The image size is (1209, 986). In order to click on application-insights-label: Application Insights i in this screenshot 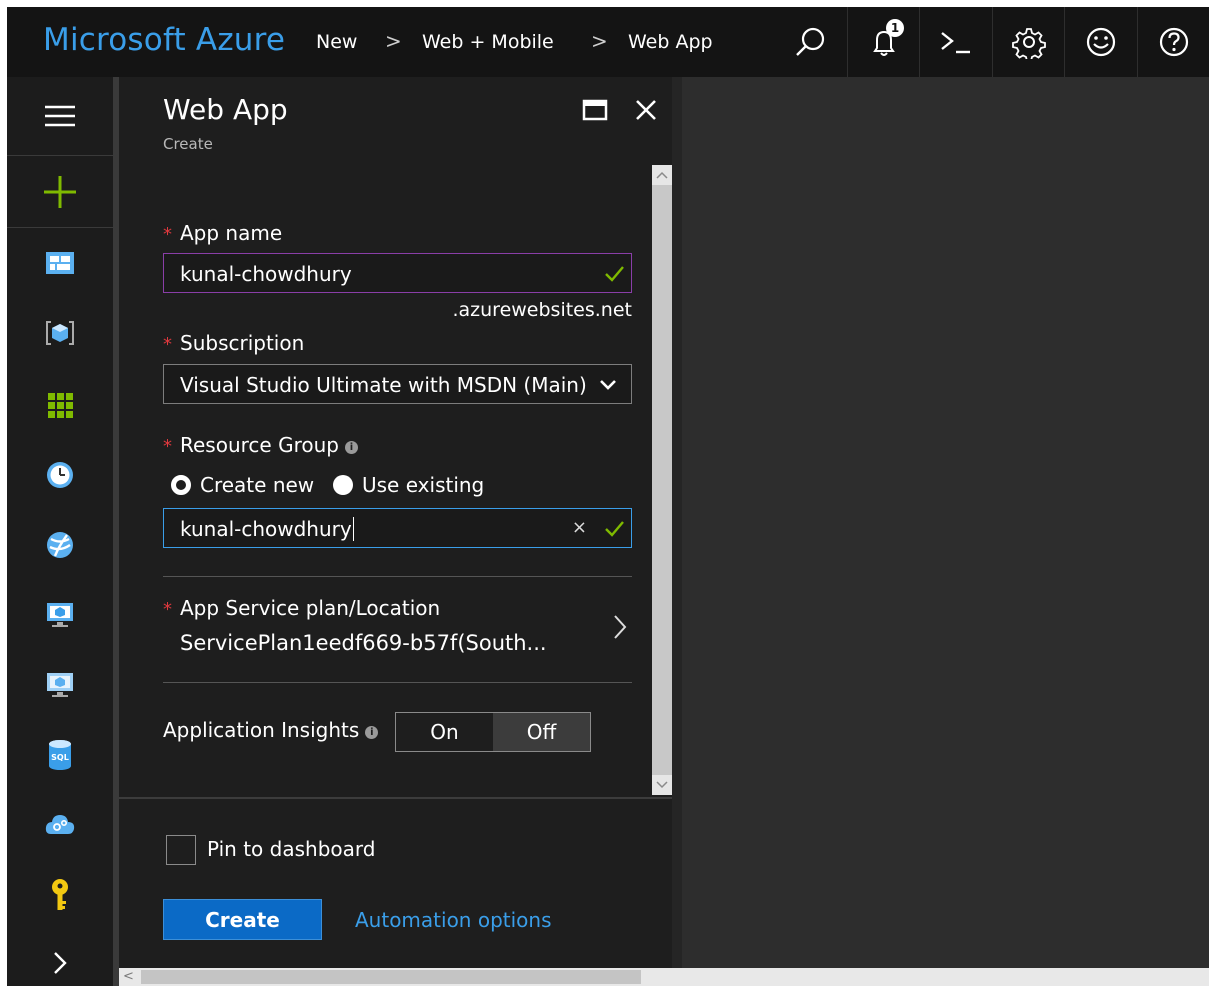, I will do `click(271, 730)`.